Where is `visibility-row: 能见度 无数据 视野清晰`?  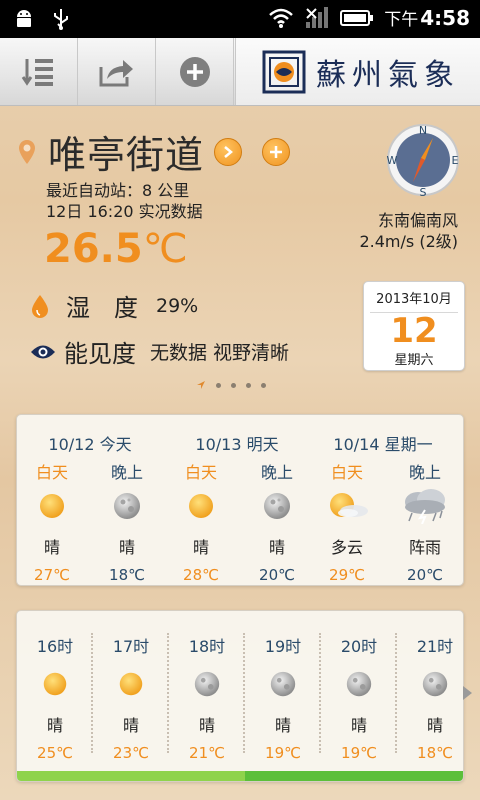 visibility-row: 能见度 无数据 视野清晰 is located at coordinates (159, 351).